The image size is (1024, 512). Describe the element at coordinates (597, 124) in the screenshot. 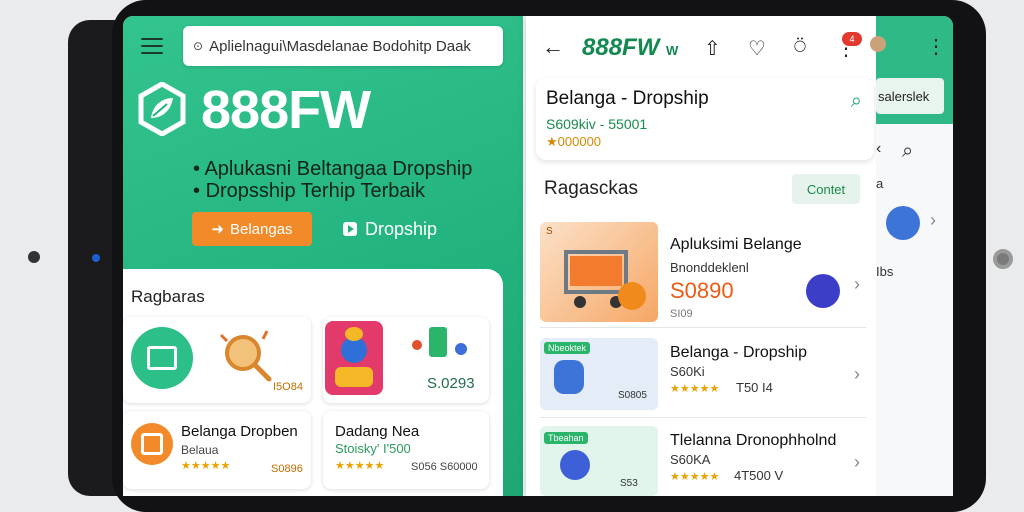

I see `price-range: S609kiv - 55001` at that location.